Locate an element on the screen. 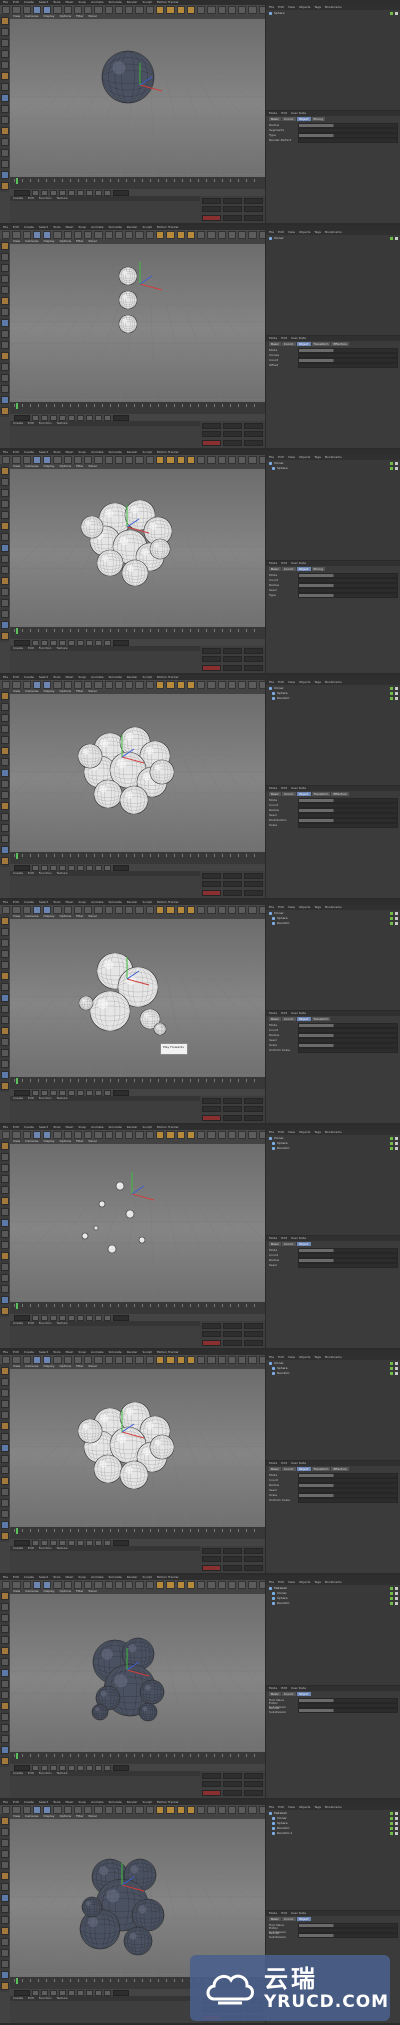 This screenshot has width=400, height=2025. material-menu-function: Function is located at coordinates (45, 1098).